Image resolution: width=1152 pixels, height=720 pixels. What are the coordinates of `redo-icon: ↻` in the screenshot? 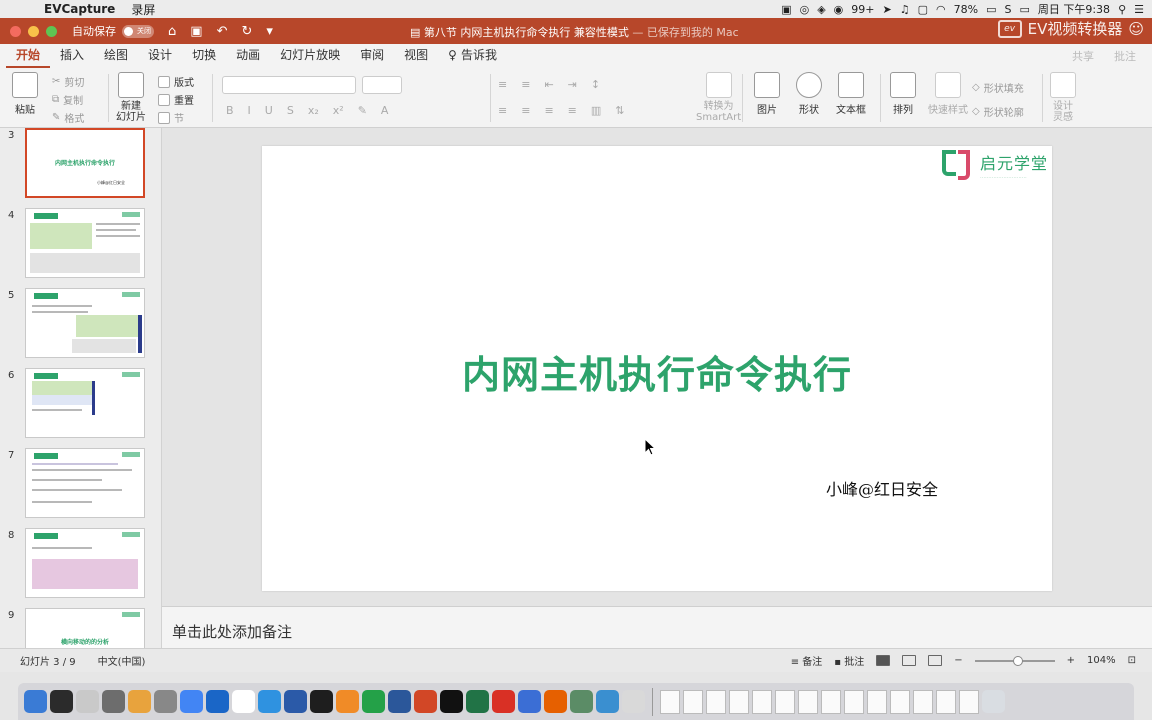 It's located at (246, 31).